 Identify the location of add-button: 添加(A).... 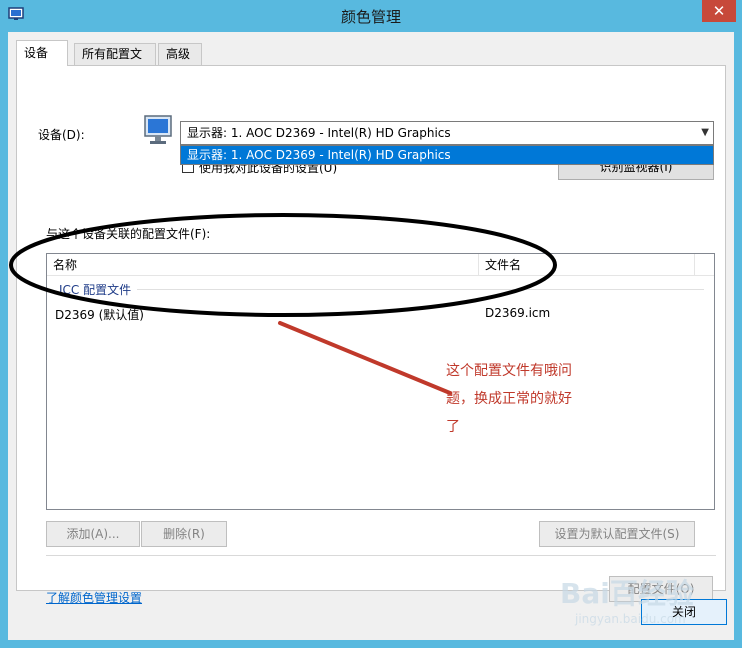
(93, 534).